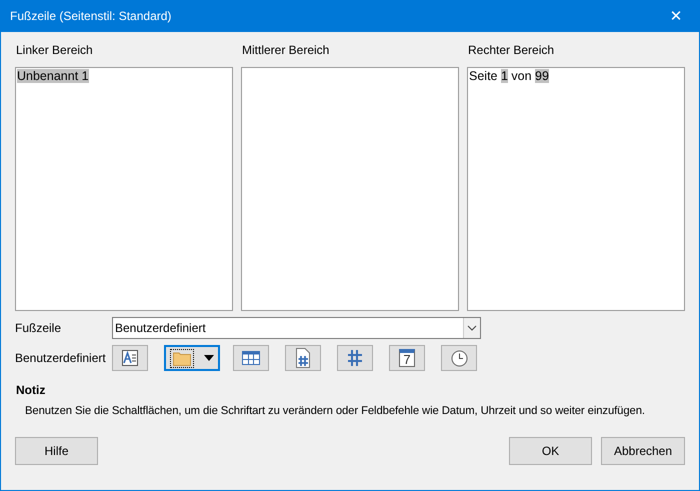 This screenshot has height=491, width=700. I want to click on area-label: Linker Bereich, so click(55, 50).